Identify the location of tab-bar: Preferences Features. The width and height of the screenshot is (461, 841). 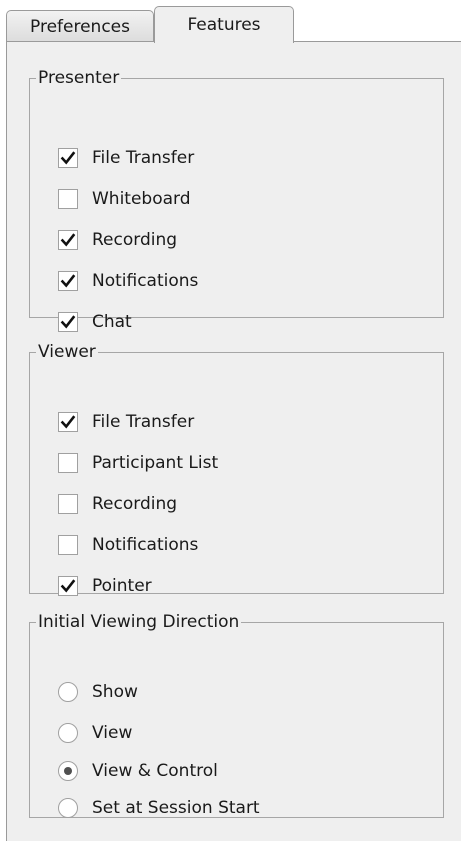
(233, 24).